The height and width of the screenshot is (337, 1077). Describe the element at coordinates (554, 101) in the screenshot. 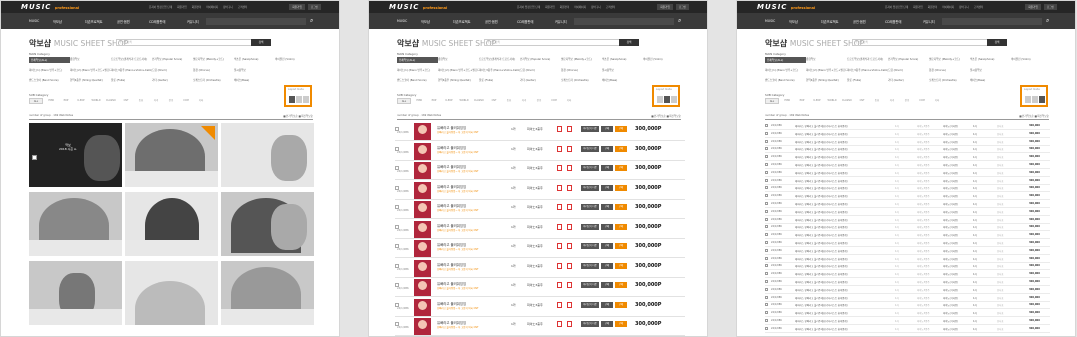

I see `sub-tab: CCM` at that location.